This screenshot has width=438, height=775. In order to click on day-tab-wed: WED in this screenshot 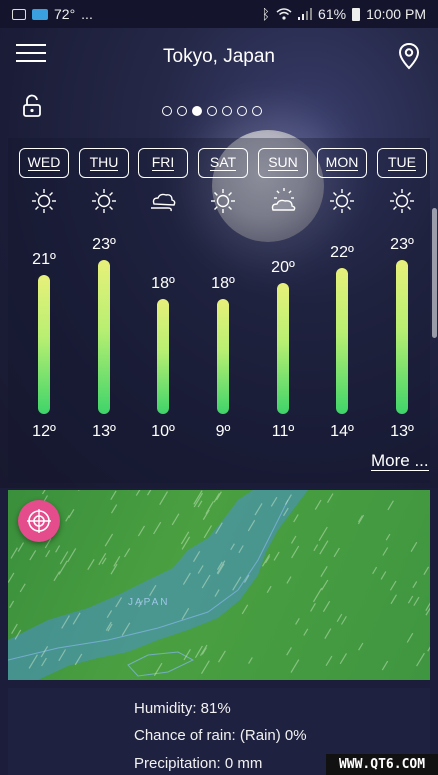, I will do `click(44, 163)`.